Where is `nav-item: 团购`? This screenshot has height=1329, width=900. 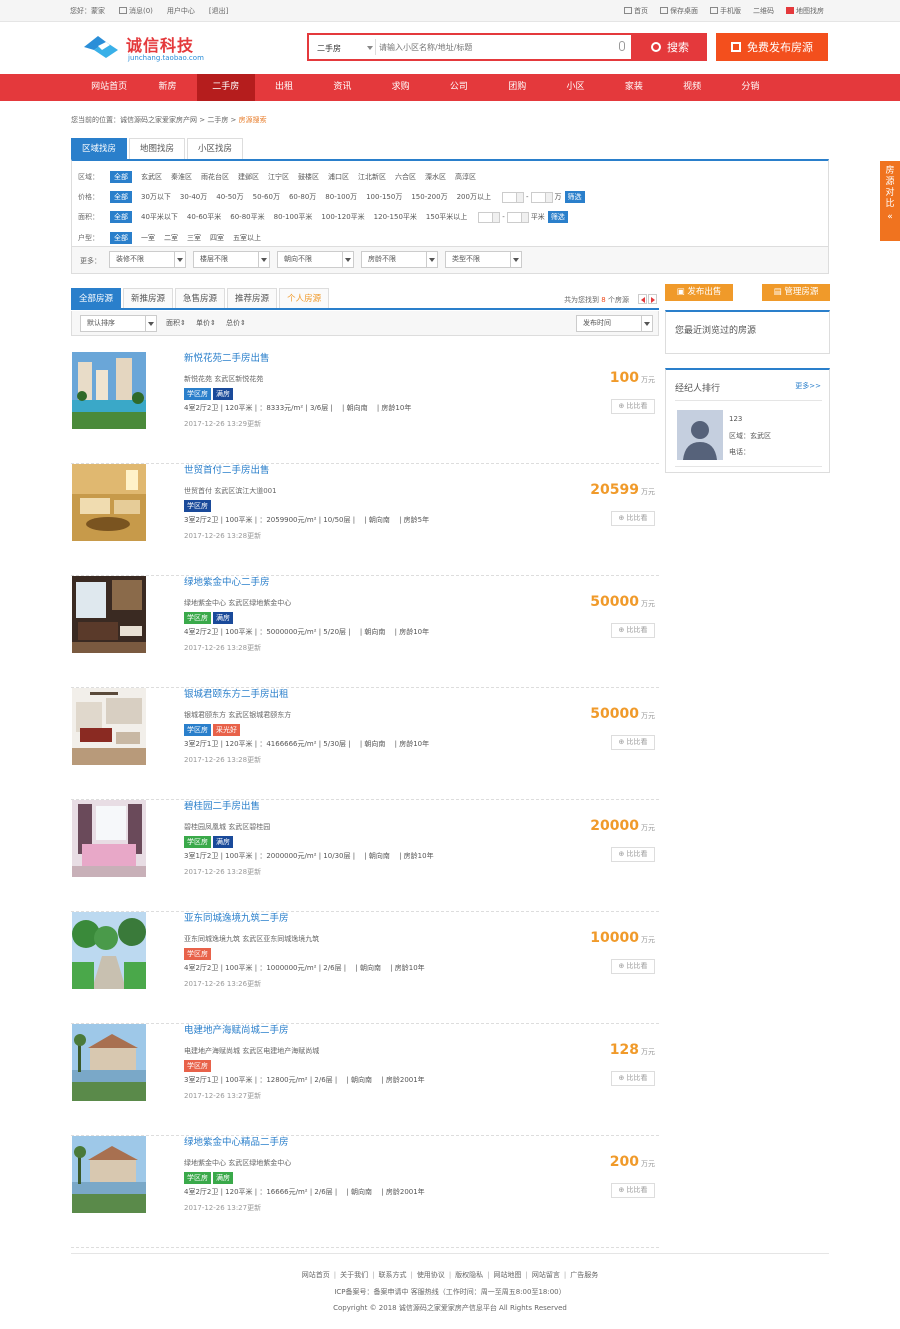 nav-item: 团购 is located at coordinates (517, 87).